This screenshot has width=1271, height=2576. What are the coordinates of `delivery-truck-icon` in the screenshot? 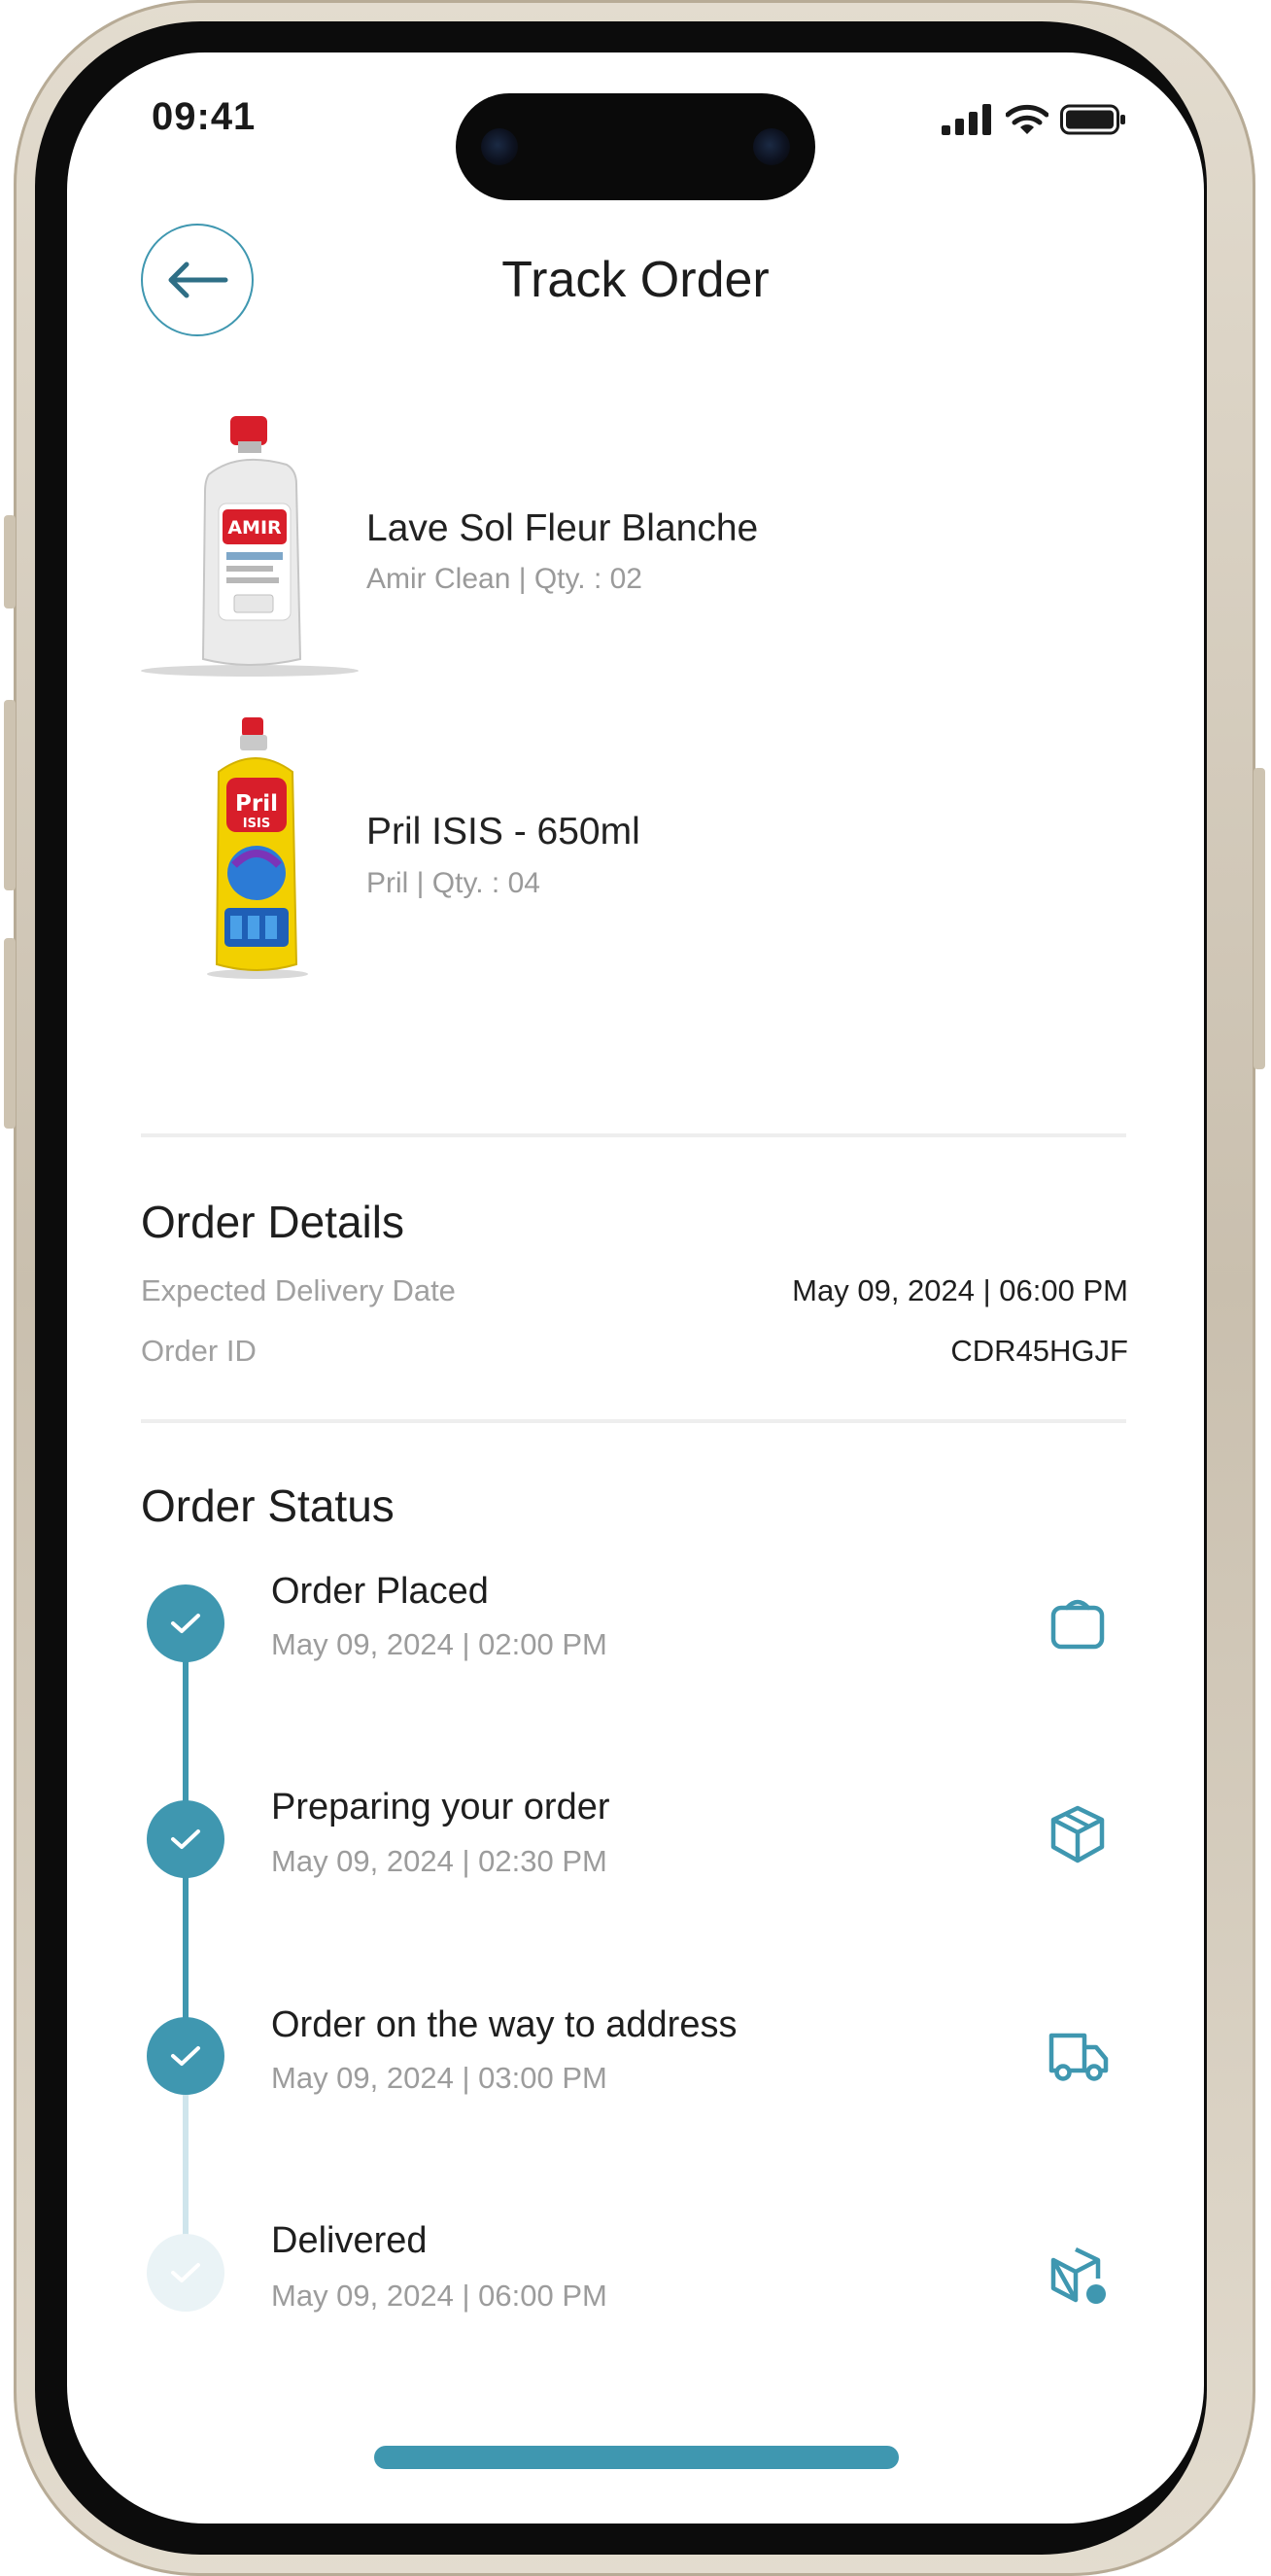 It's located at (1078, 2057).